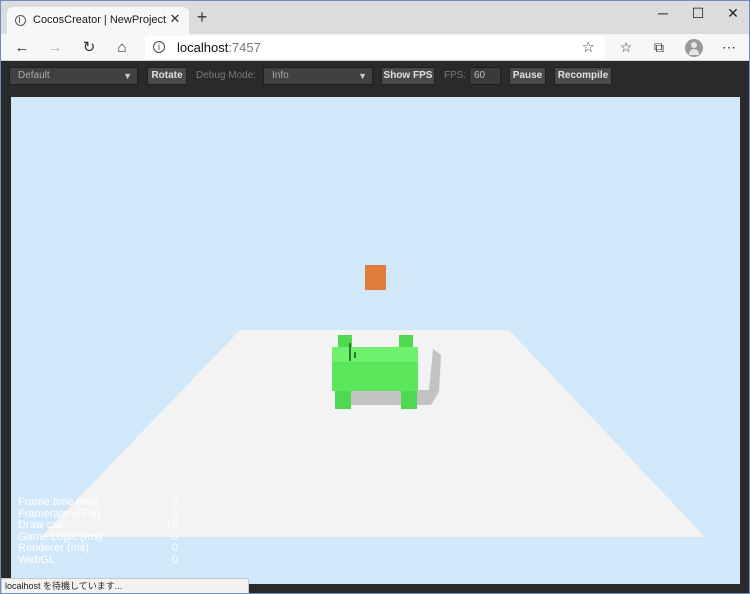 The height and width of the screenshot is (594, 750). Describe the element at coordinates (485, 76) in the screenshot. I see `fps-input: 60` at that location.